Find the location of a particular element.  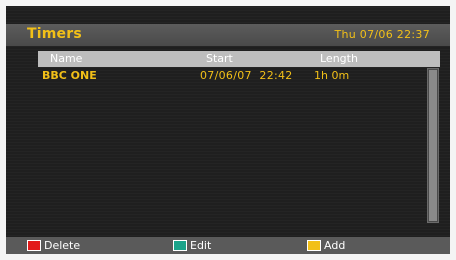

yellow-key-icon is located at coordinates (314, 245).